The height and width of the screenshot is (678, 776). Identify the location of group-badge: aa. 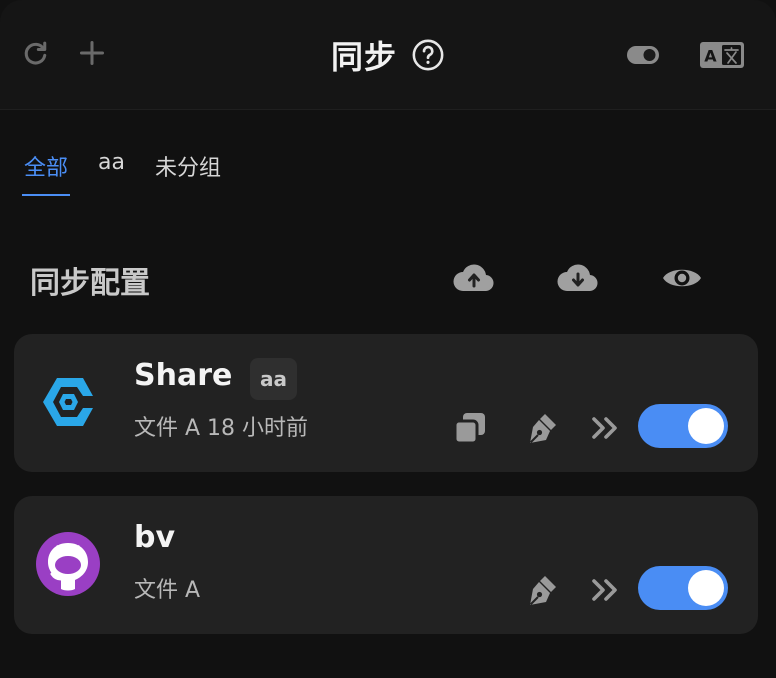
(273, 379).